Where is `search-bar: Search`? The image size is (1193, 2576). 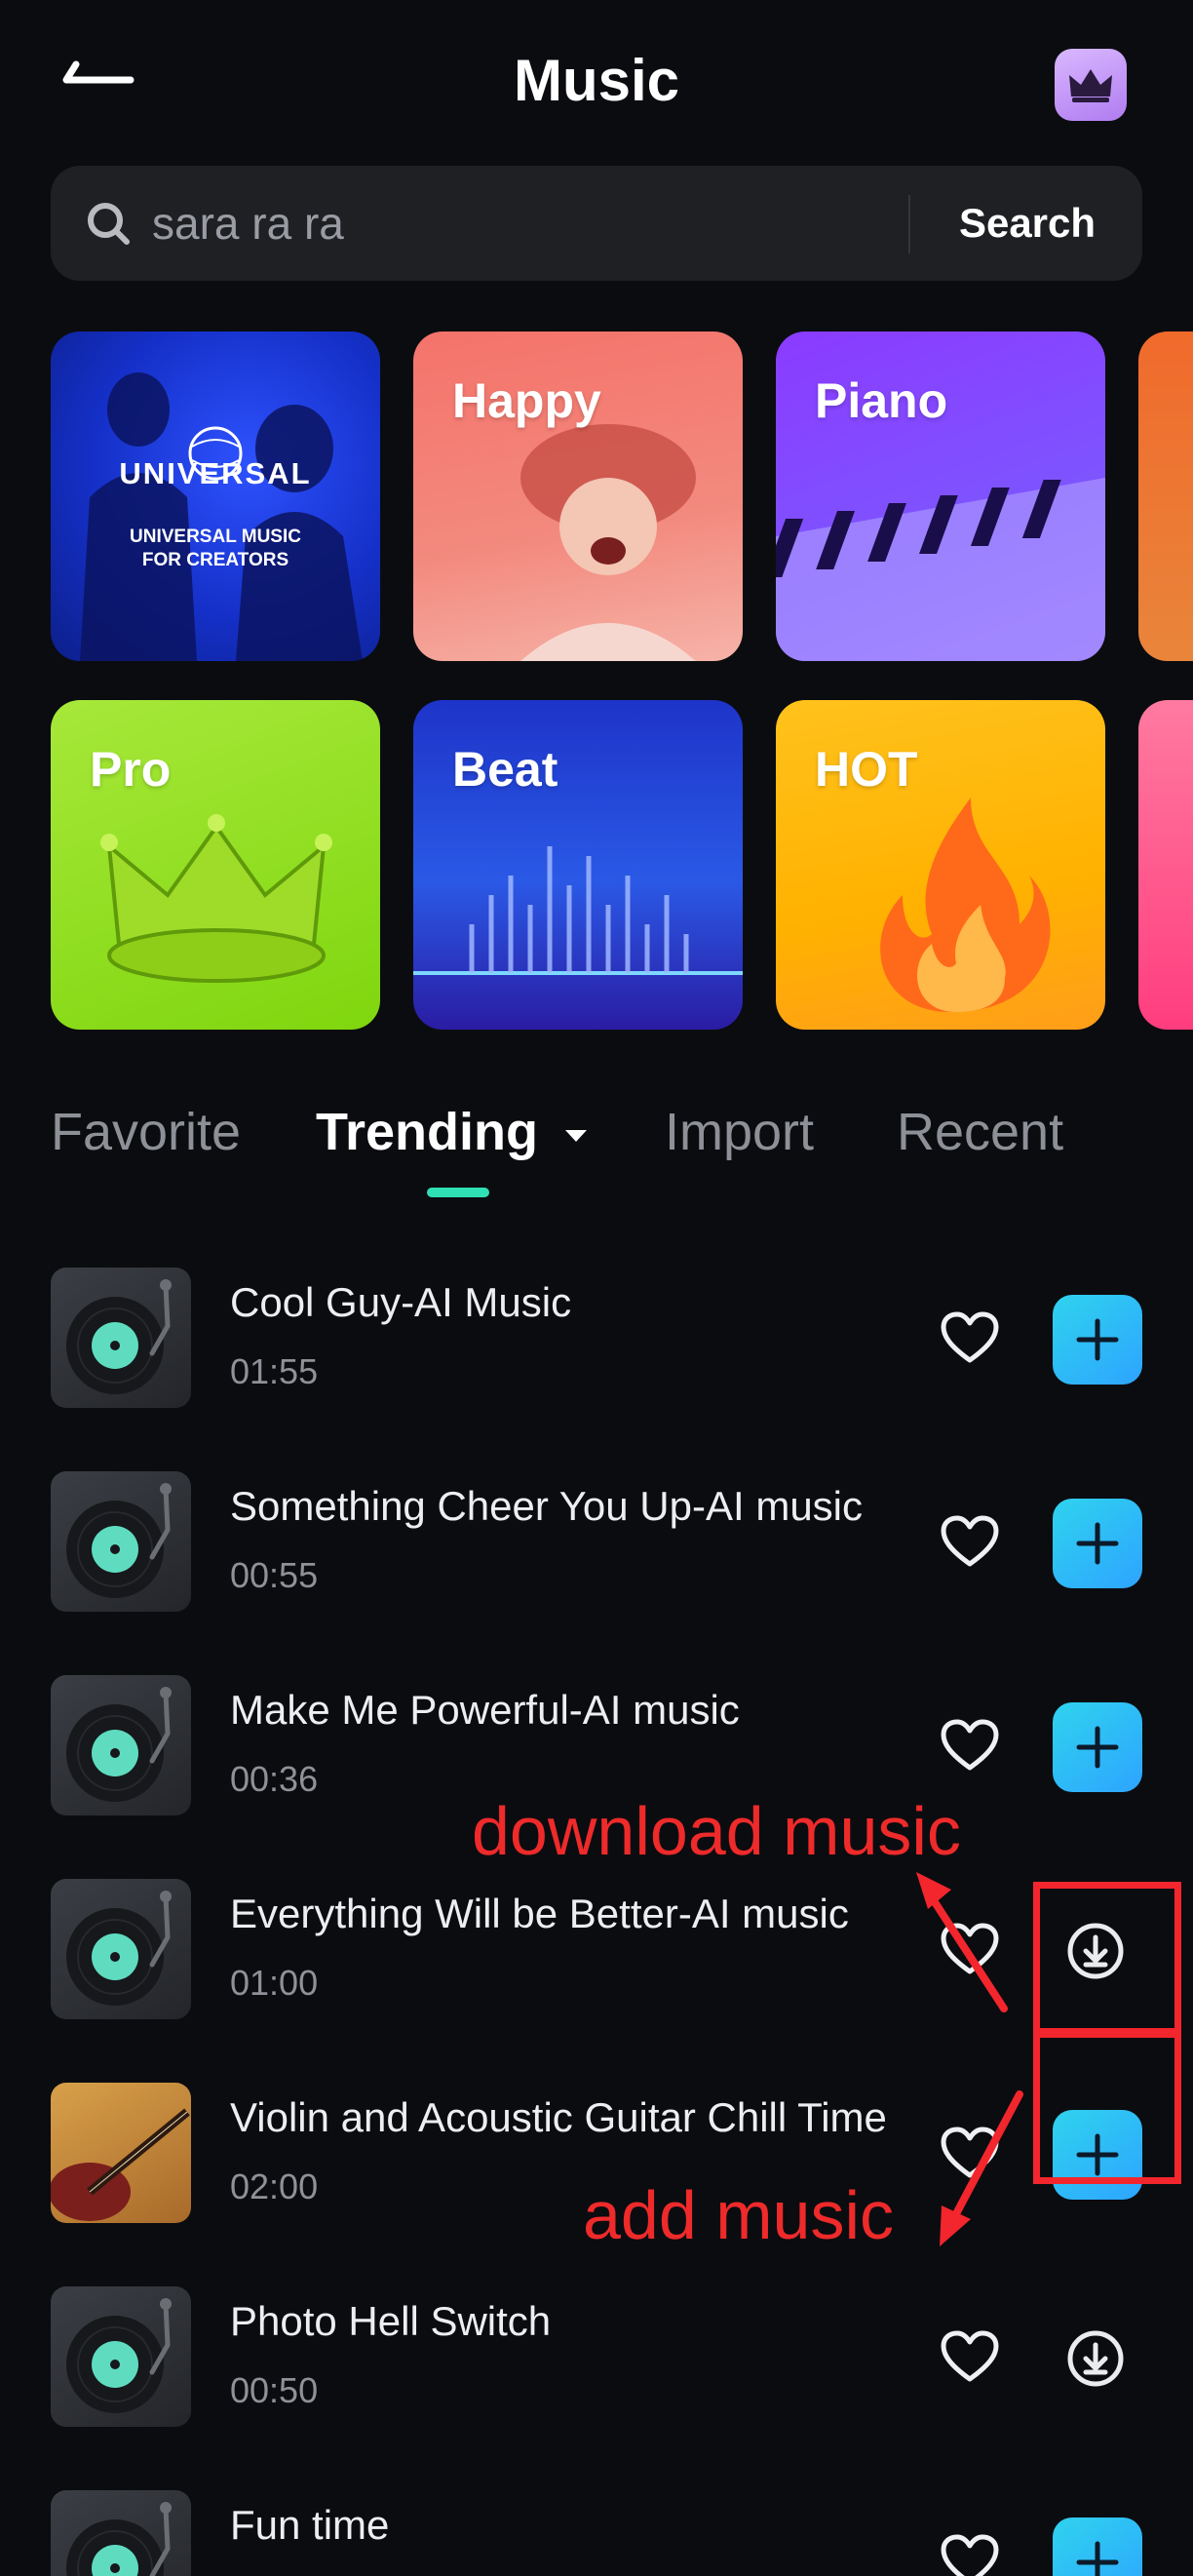
search-bar: Search is located at coordinates (596, 223).